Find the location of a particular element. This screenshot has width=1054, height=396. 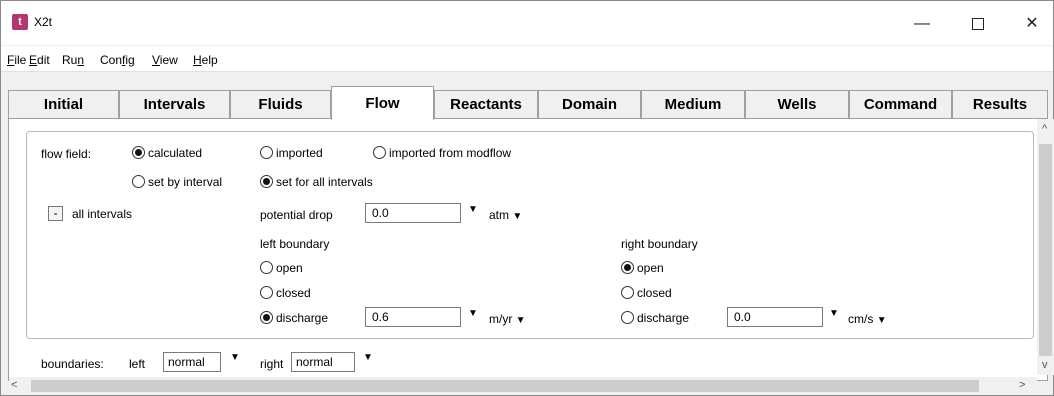

menu-help: Help is located at coordinates (205, 60).